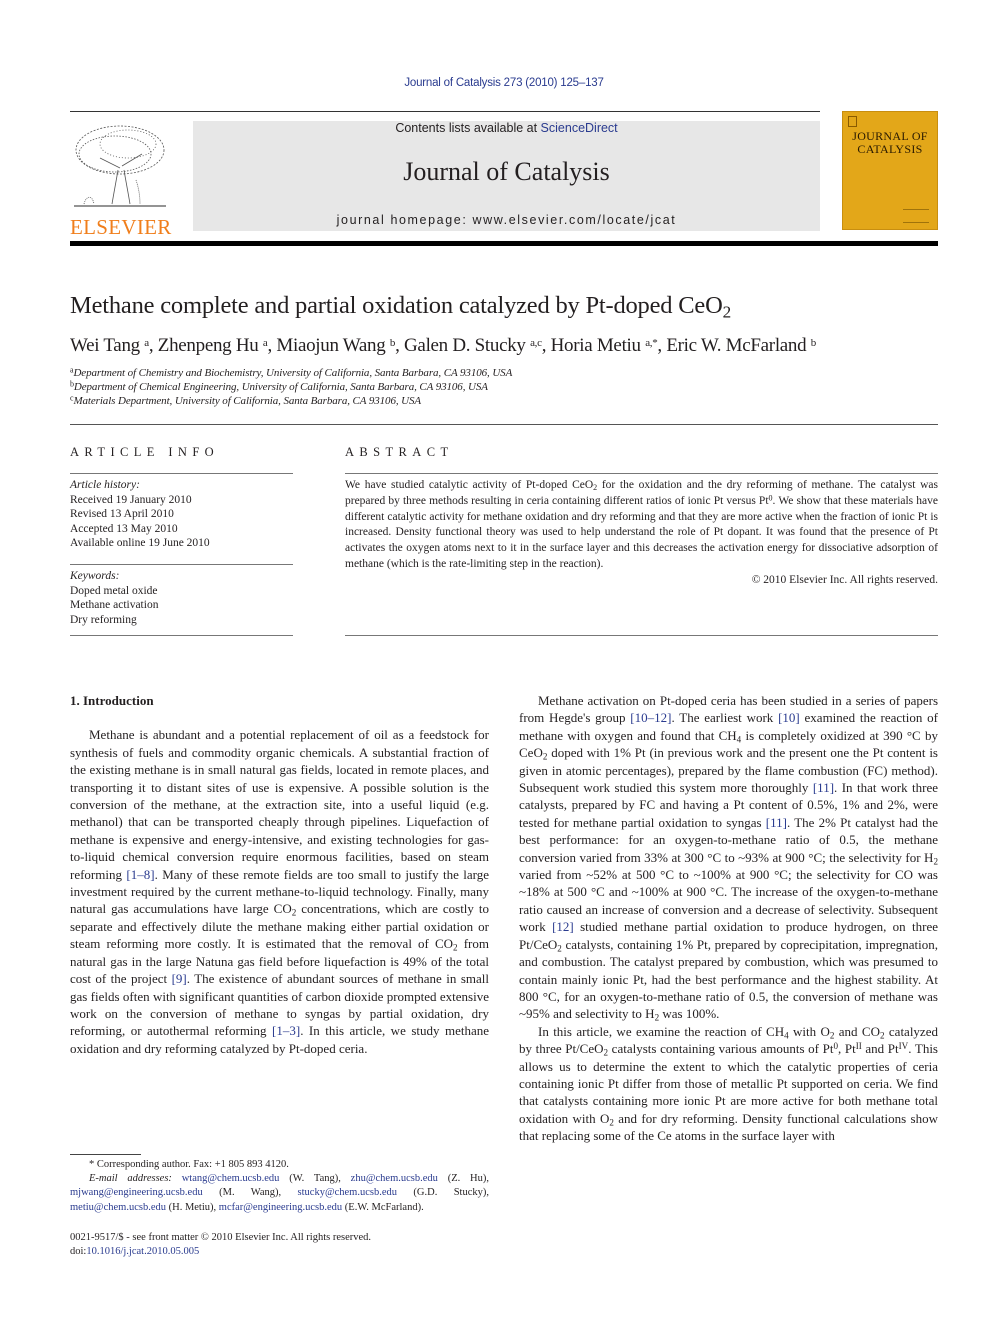  What do you see at coordinates (145, 452) in the screenshot?
I see `article-info-heading: ARTICLE INFO` at bounding box center [145, 452].